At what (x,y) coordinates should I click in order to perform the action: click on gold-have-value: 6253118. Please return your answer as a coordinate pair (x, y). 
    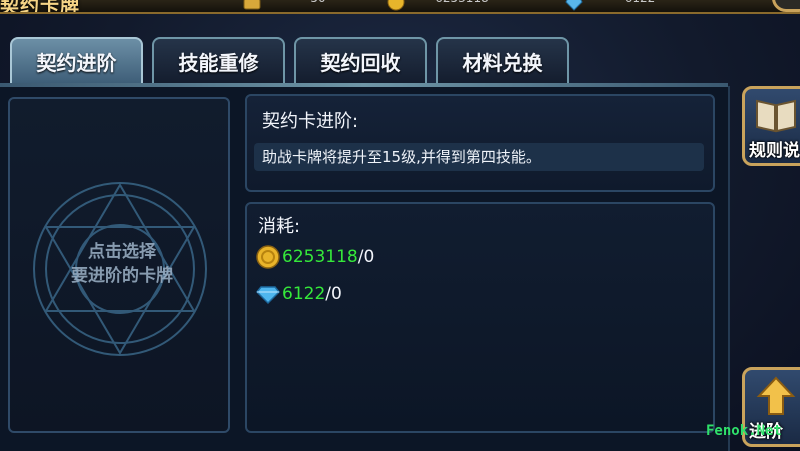
    Looking at the image, I should click on (320, 257).